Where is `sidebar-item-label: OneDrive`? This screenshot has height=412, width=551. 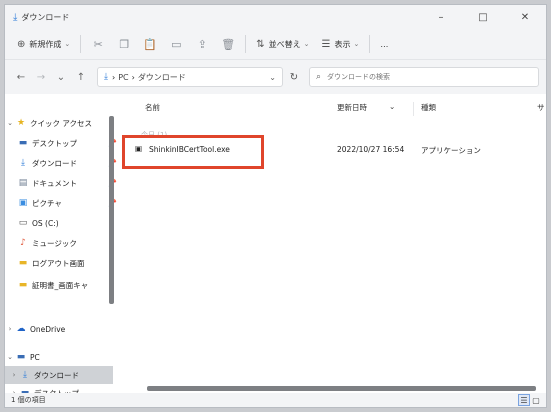 sidebar-item-label: OneDrive is located at coordinates (48, 329).